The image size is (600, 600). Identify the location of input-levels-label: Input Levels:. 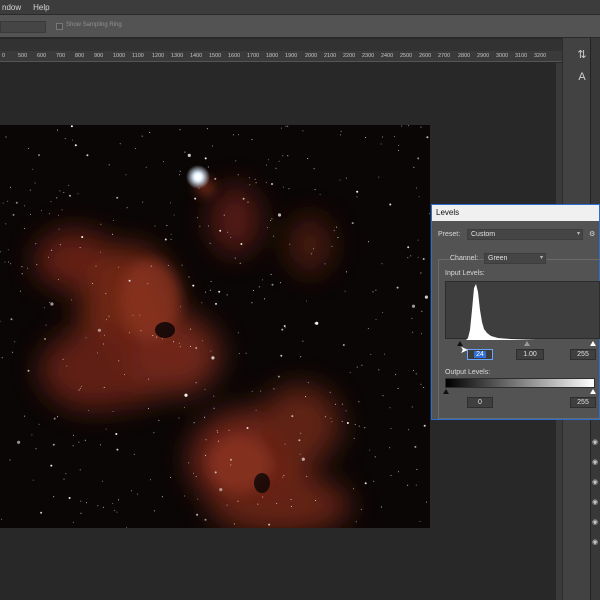
(465, 273).